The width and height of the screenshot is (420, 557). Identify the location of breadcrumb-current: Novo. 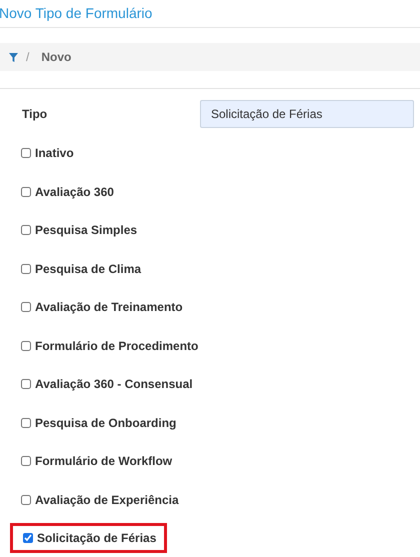
(56, 57).